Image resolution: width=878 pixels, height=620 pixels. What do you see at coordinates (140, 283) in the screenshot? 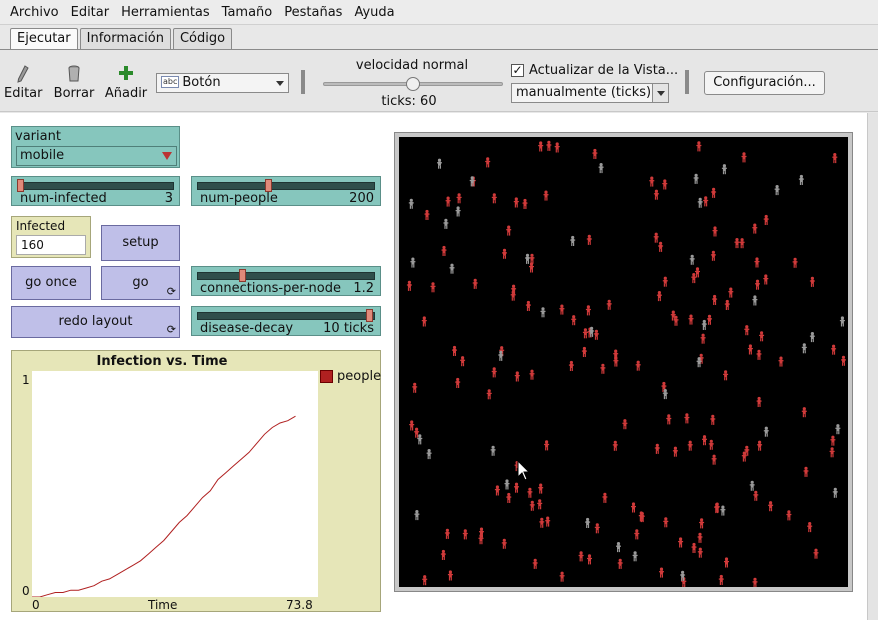
I see `go-button: go ⟳` at bounding box center [140, 283].